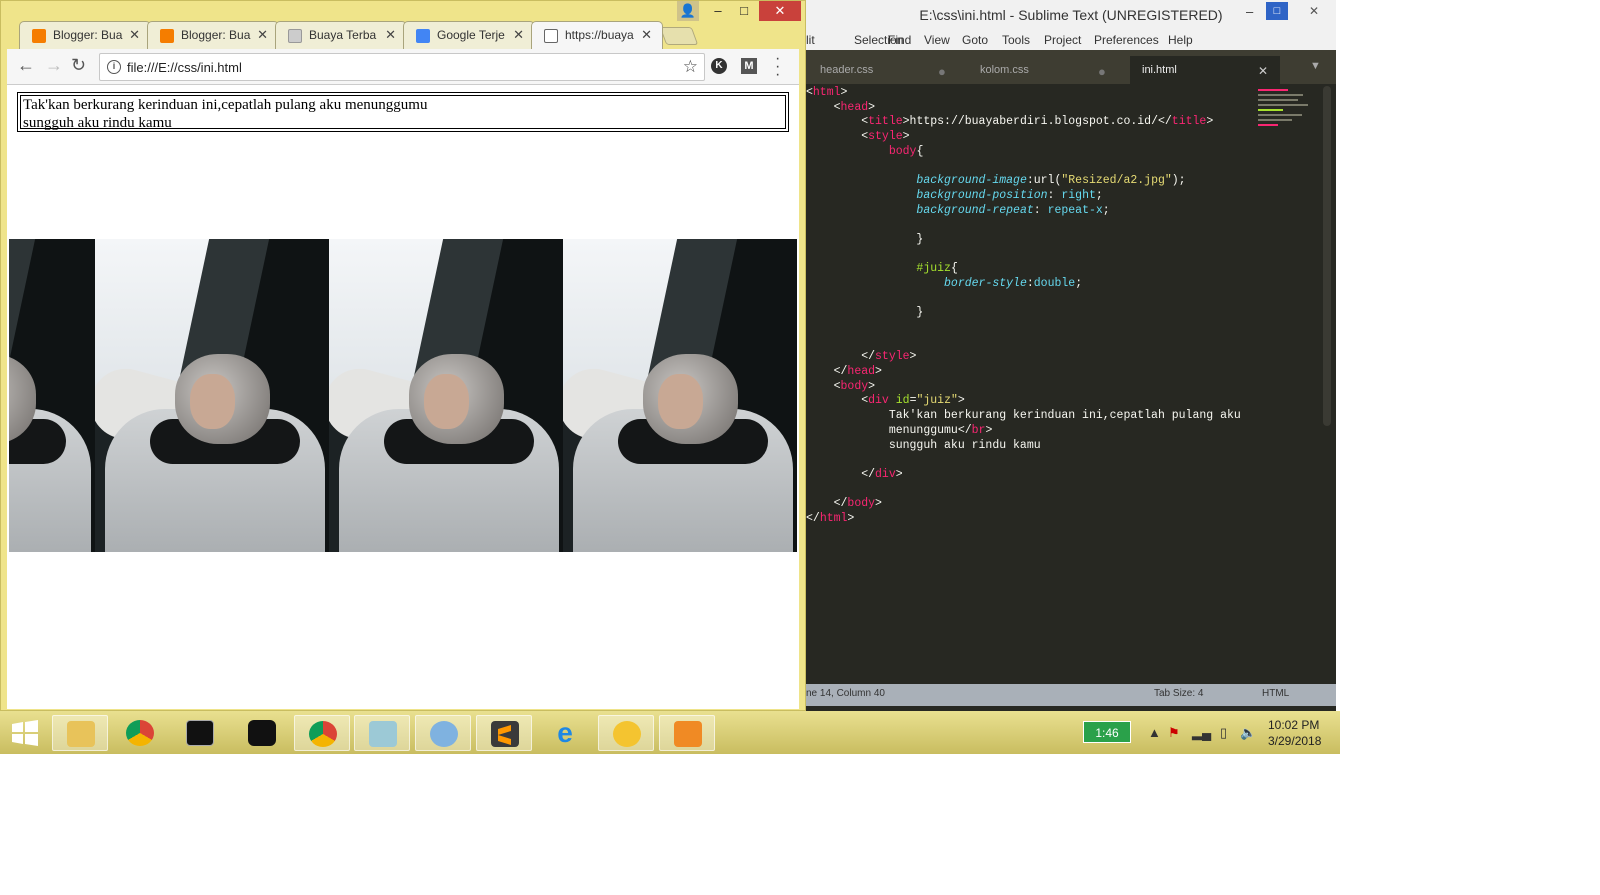 The width and height of the screenshot is (1600, 895). I want to click on code-line: #juiz{, so click(1046, 269).